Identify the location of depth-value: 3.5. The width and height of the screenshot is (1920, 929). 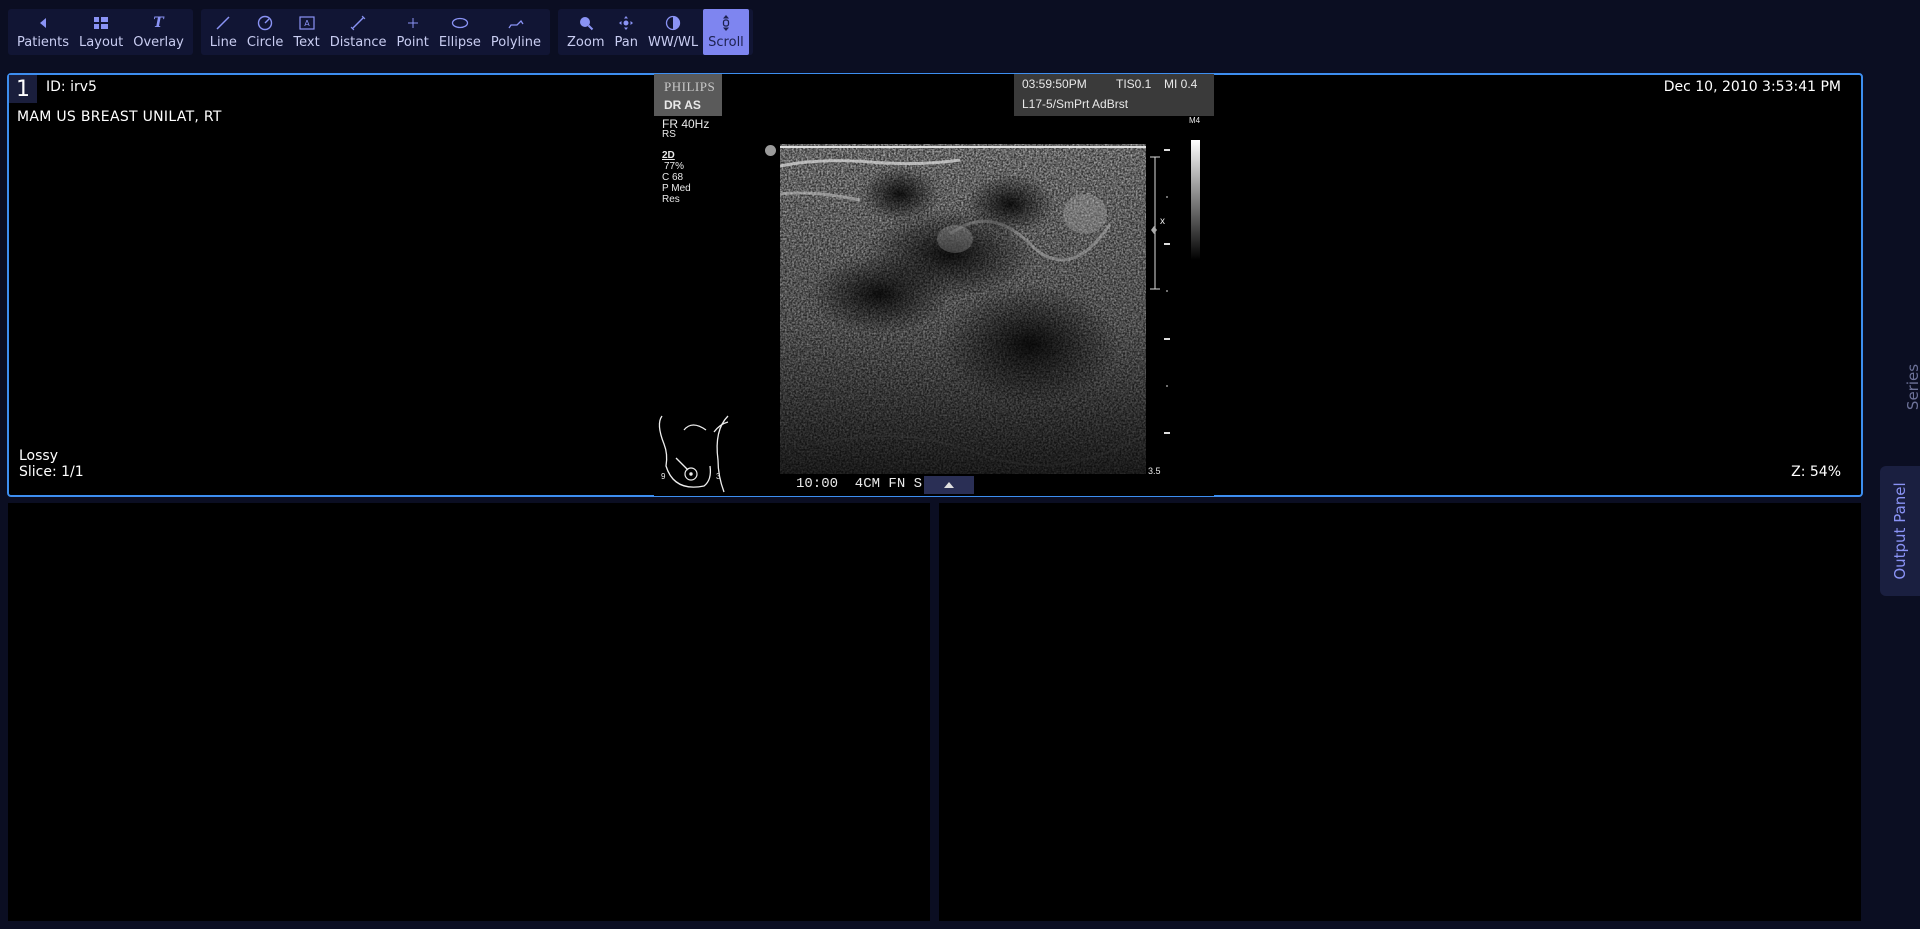
(1154, 471).